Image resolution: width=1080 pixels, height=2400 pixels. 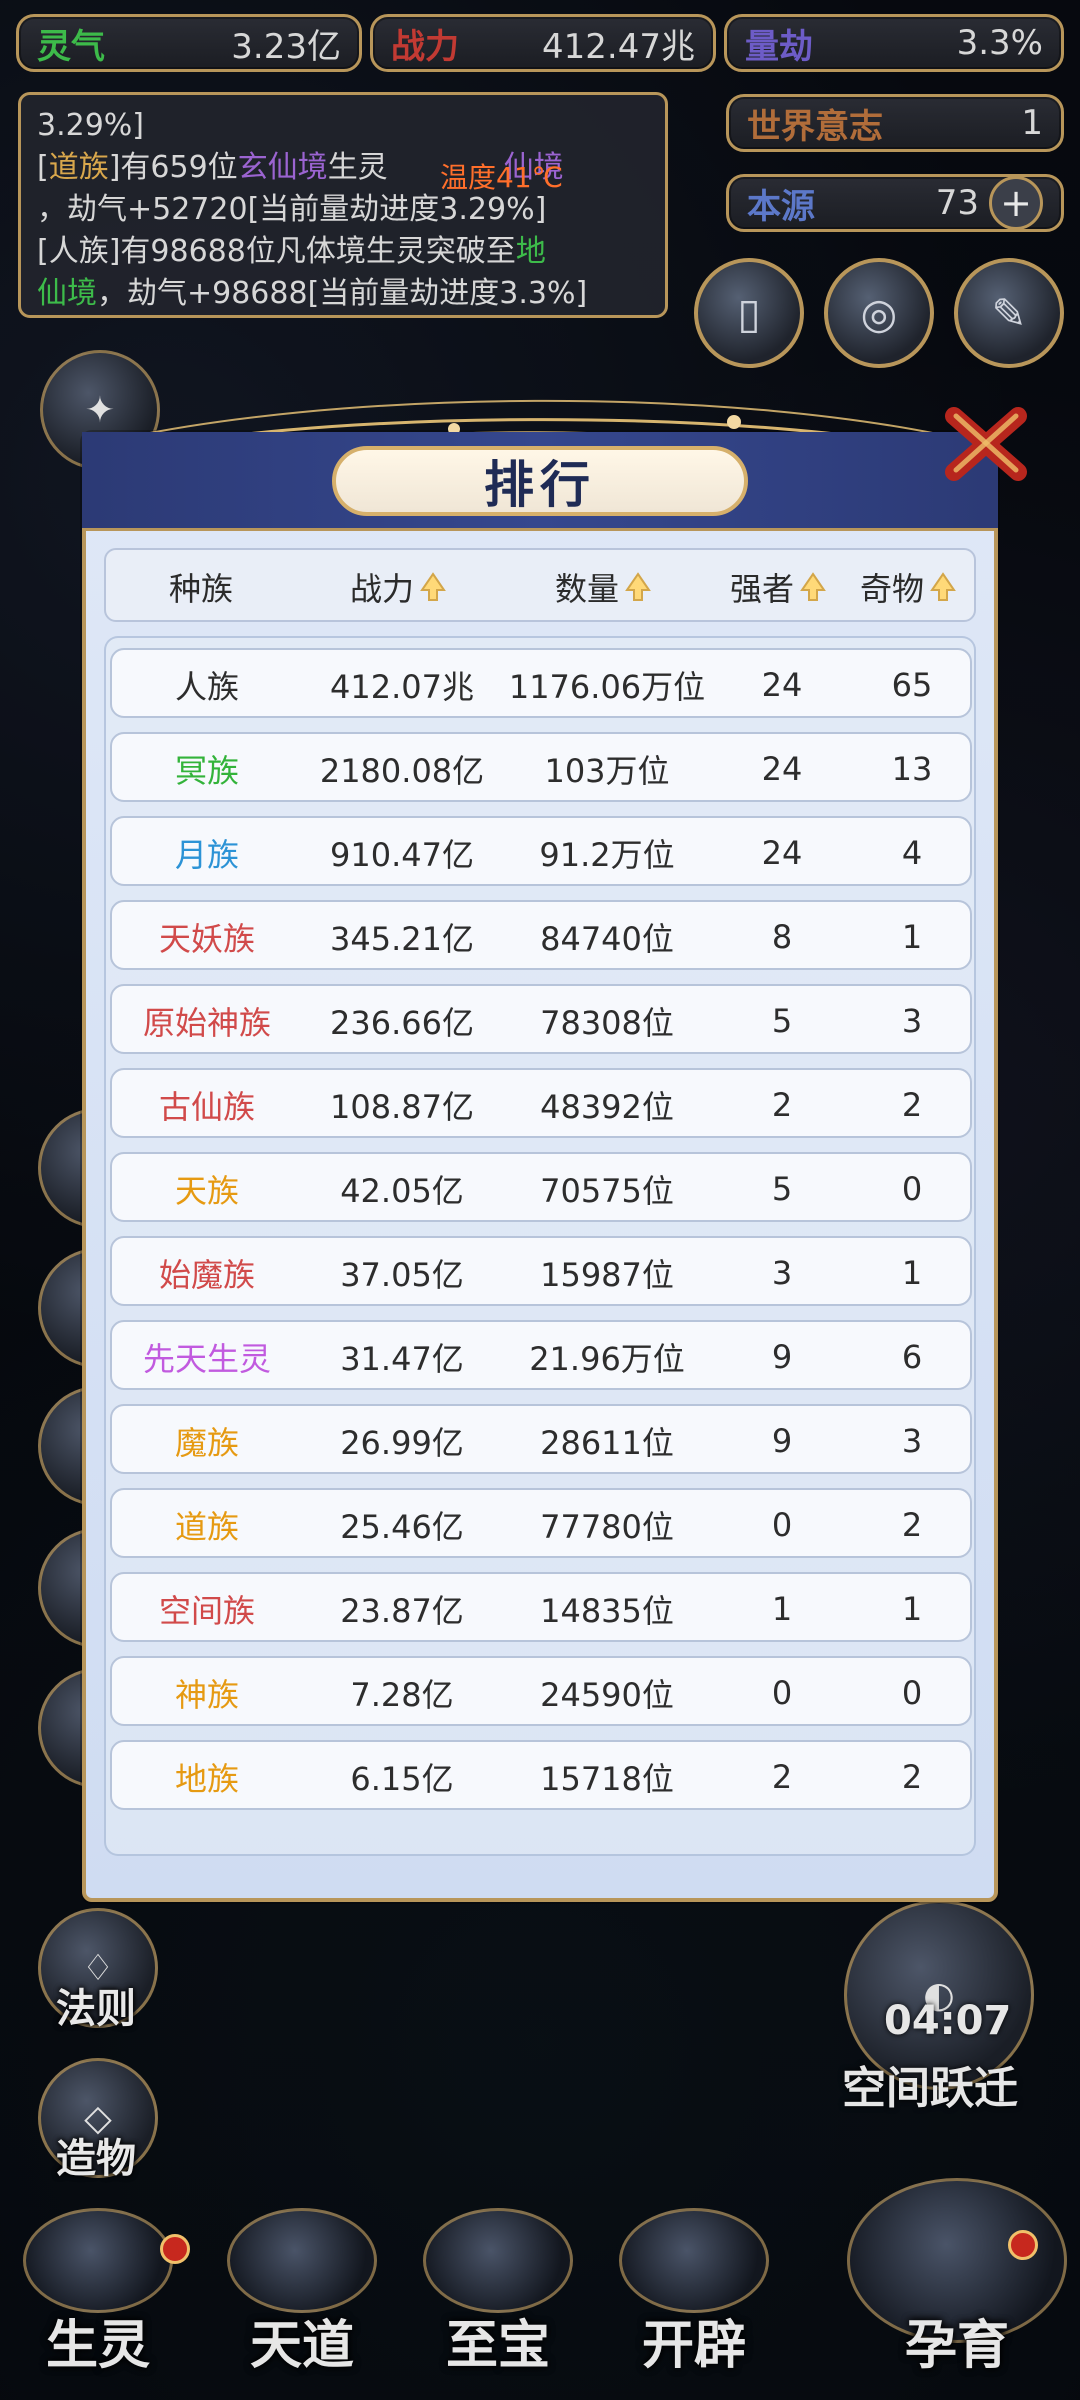 I want to click on race-treasure: 6, so click(x=912, y=1357).